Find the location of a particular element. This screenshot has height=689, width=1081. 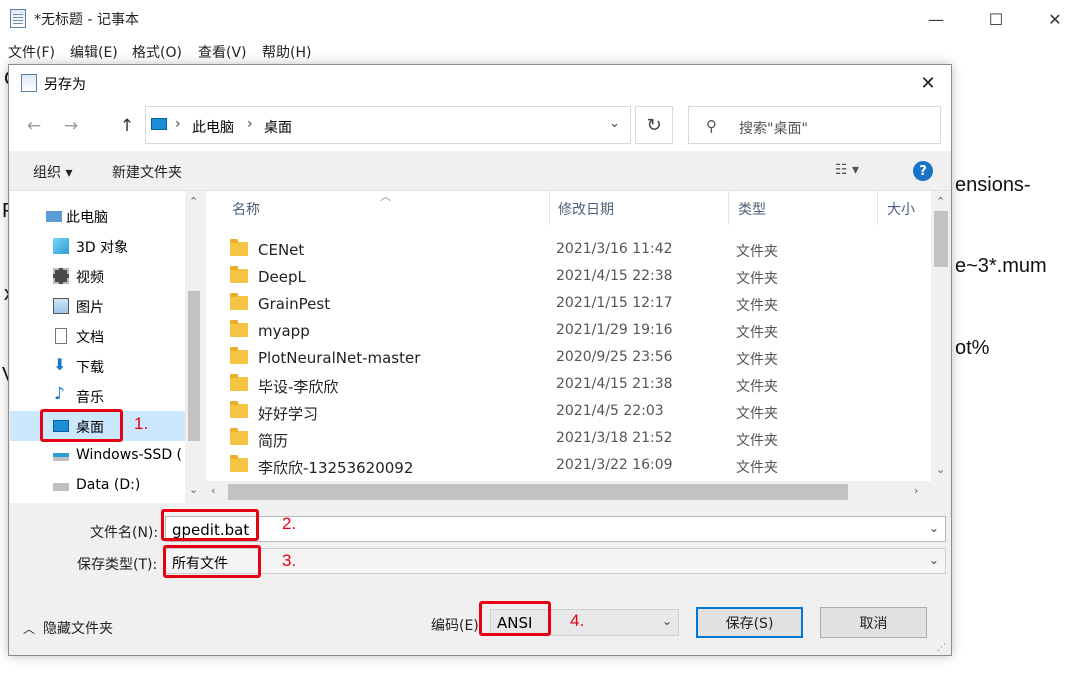

file-name: 毕设-李欣欣 is located at coordinates (298, 387).